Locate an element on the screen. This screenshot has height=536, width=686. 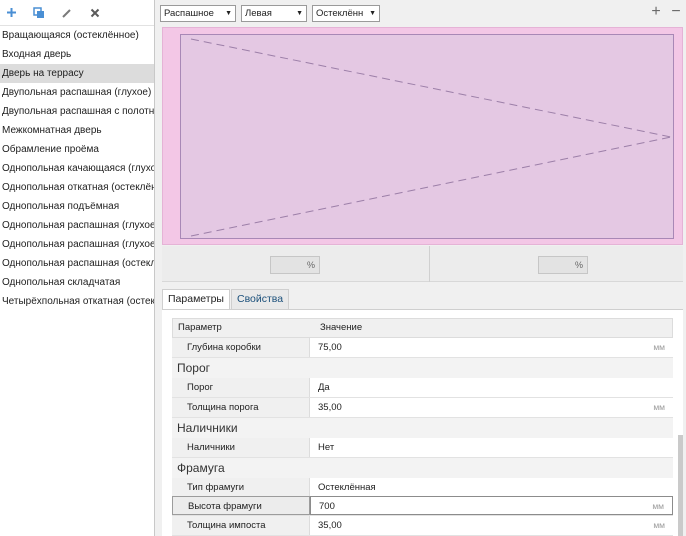
param-name: Порог is located at coordinates (241, 387).